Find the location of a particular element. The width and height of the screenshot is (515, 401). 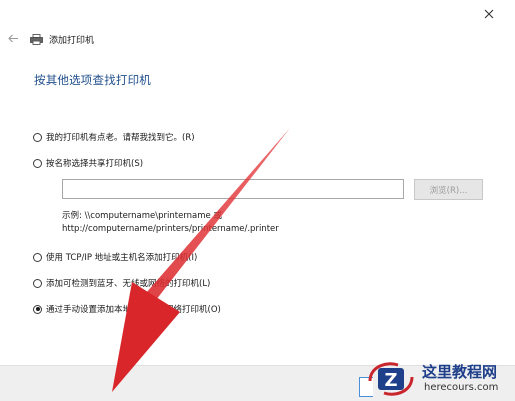

example-text-line1: 示例: \\computername\printername 或 is located at coordinates (142, 216).